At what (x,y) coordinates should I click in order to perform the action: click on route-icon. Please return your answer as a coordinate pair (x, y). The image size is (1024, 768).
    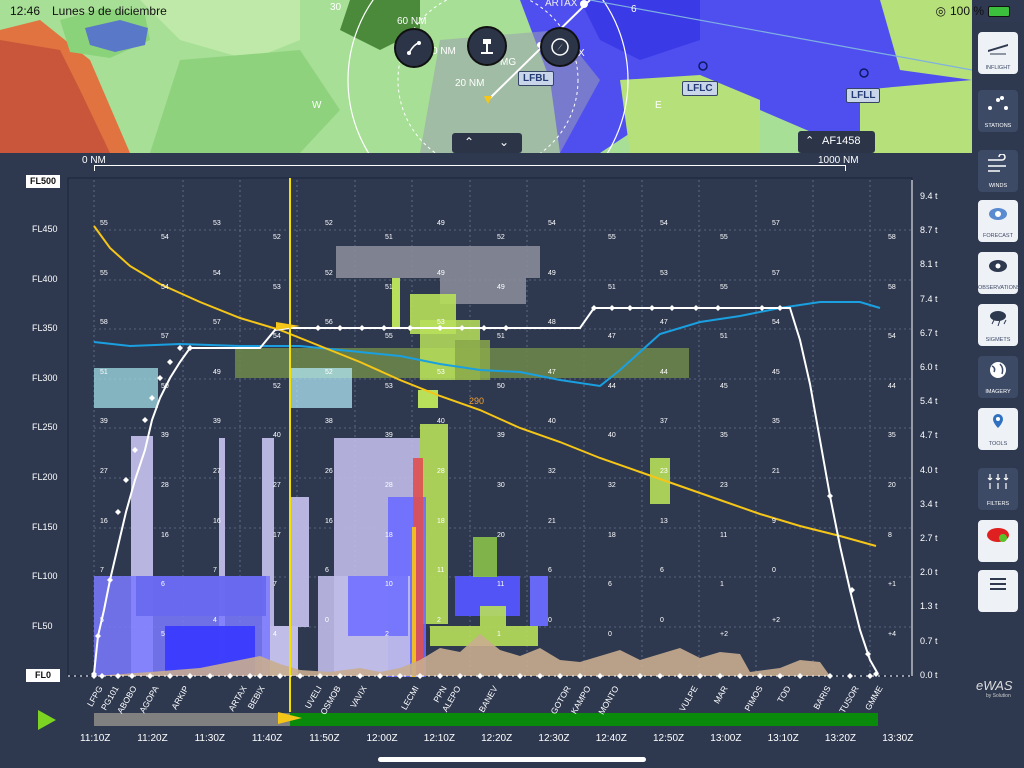
    Looking at the image, I should click on (414, 48).